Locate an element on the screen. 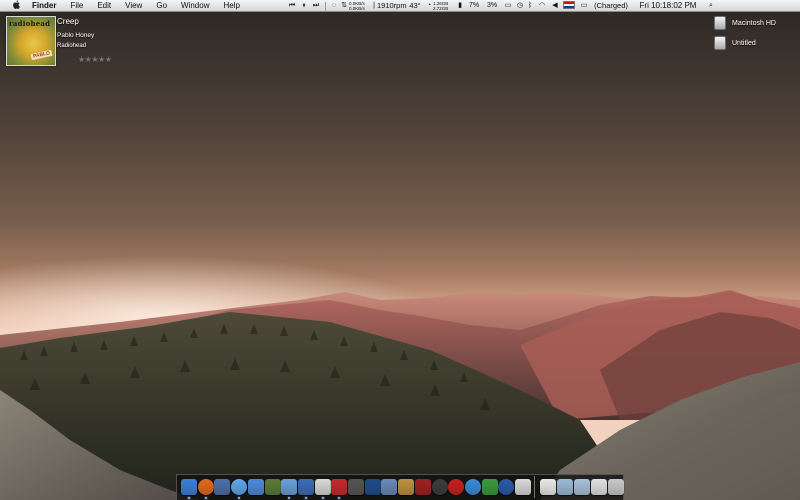  memory-monitor: 1.26GB 2.72GB is located at coordinates (444, 6).